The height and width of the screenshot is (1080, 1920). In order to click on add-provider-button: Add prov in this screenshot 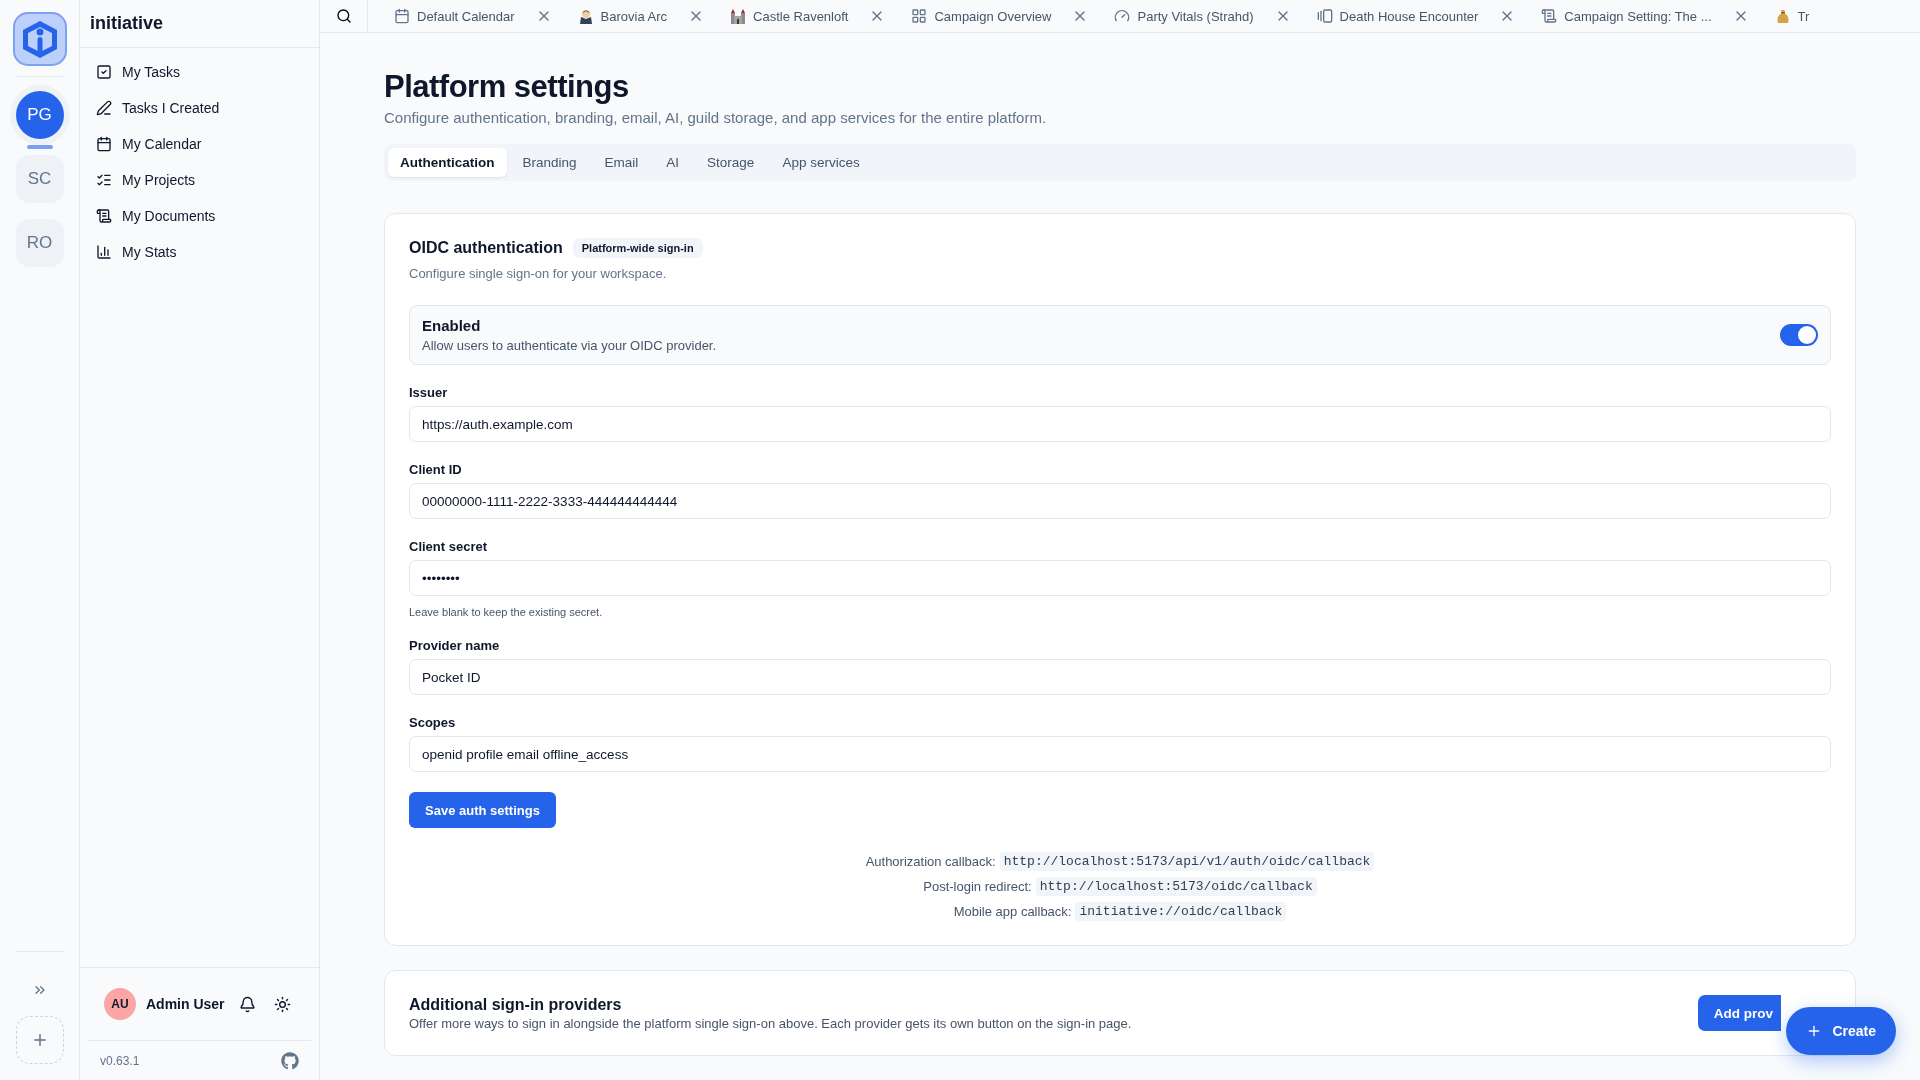, I will do `click(1739, 1013)`.